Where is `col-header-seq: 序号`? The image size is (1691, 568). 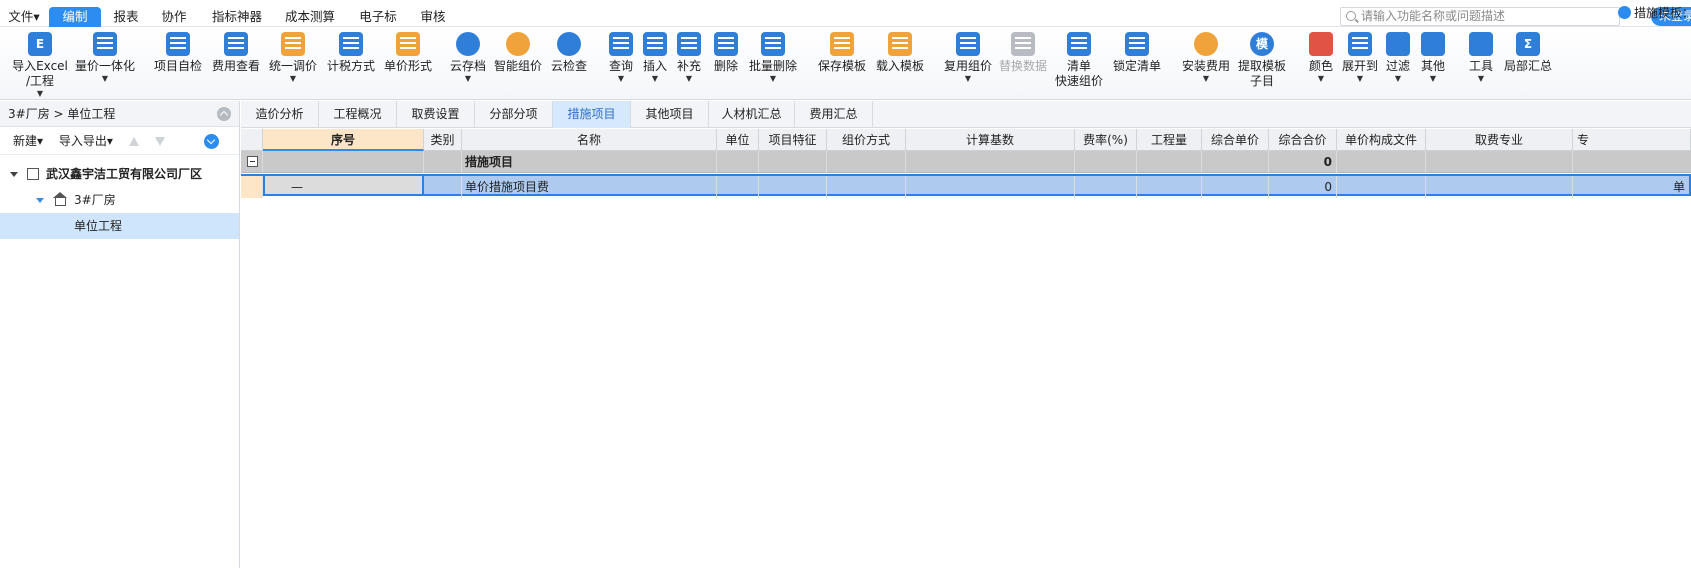 col-header-seq: 序号 is located at coordinates (343, 140).